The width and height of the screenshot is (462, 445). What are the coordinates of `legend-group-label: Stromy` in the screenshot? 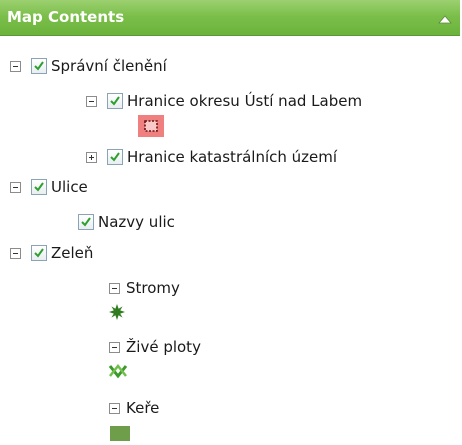 It's located at (153, 288).